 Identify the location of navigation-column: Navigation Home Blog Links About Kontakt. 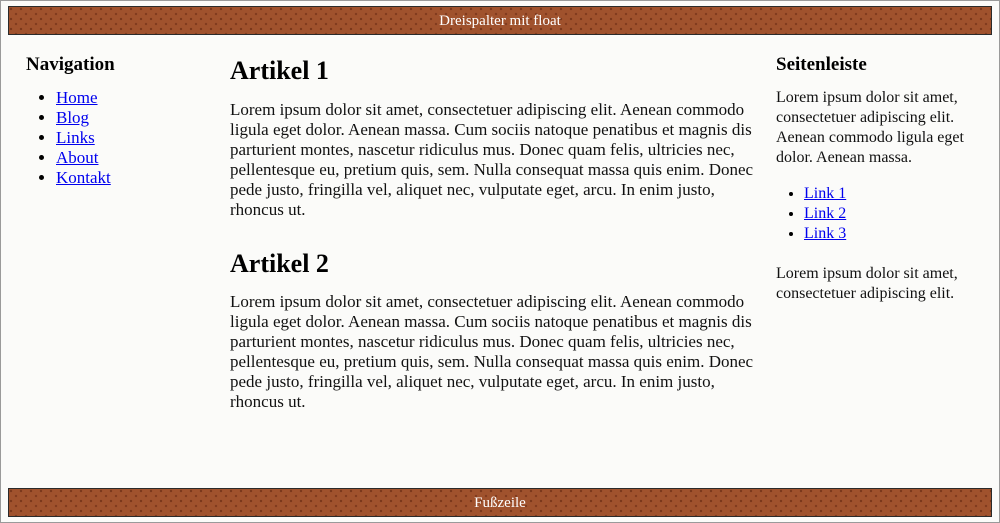
(108, 118).